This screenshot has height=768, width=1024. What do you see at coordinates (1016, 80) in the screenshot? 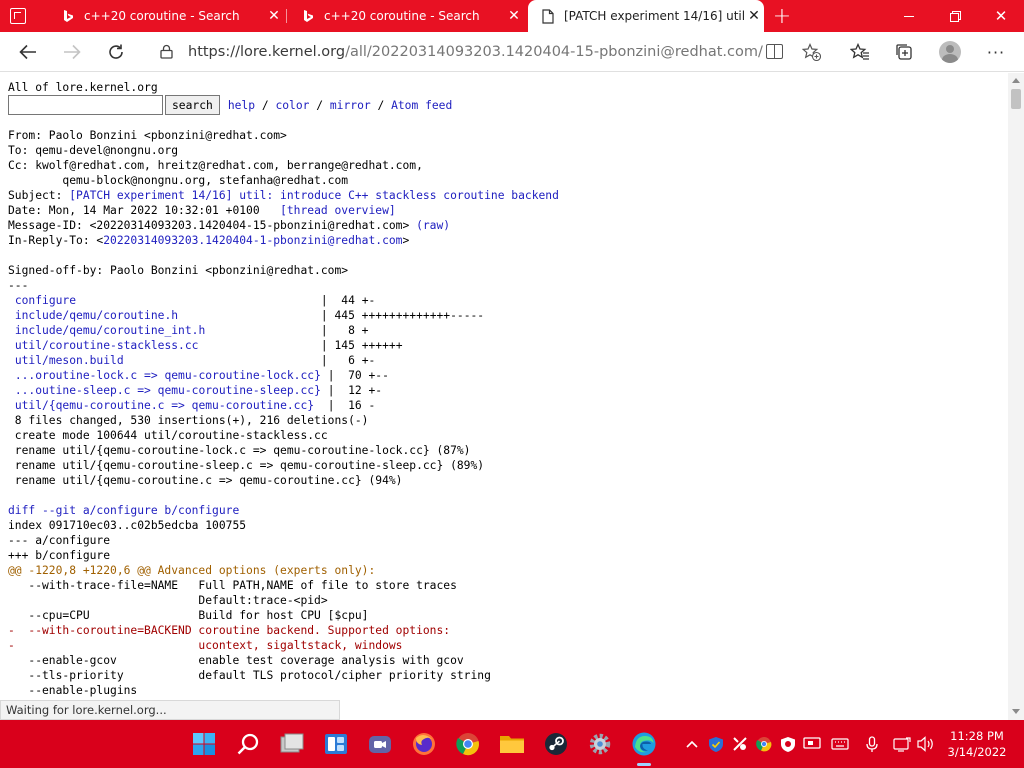
I see `scroll-up-arrow-icon` at bounding box center [1016, 80].